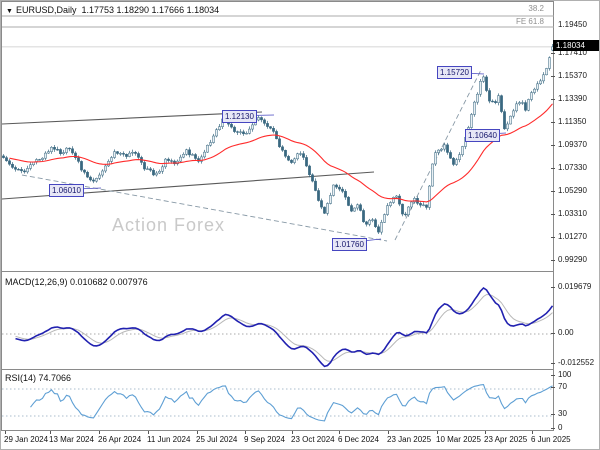 Image resolution: width=600 pixels, height=450 pixels. I want to click on price-axis-tick-label: 1.09370, so click(572, 144).